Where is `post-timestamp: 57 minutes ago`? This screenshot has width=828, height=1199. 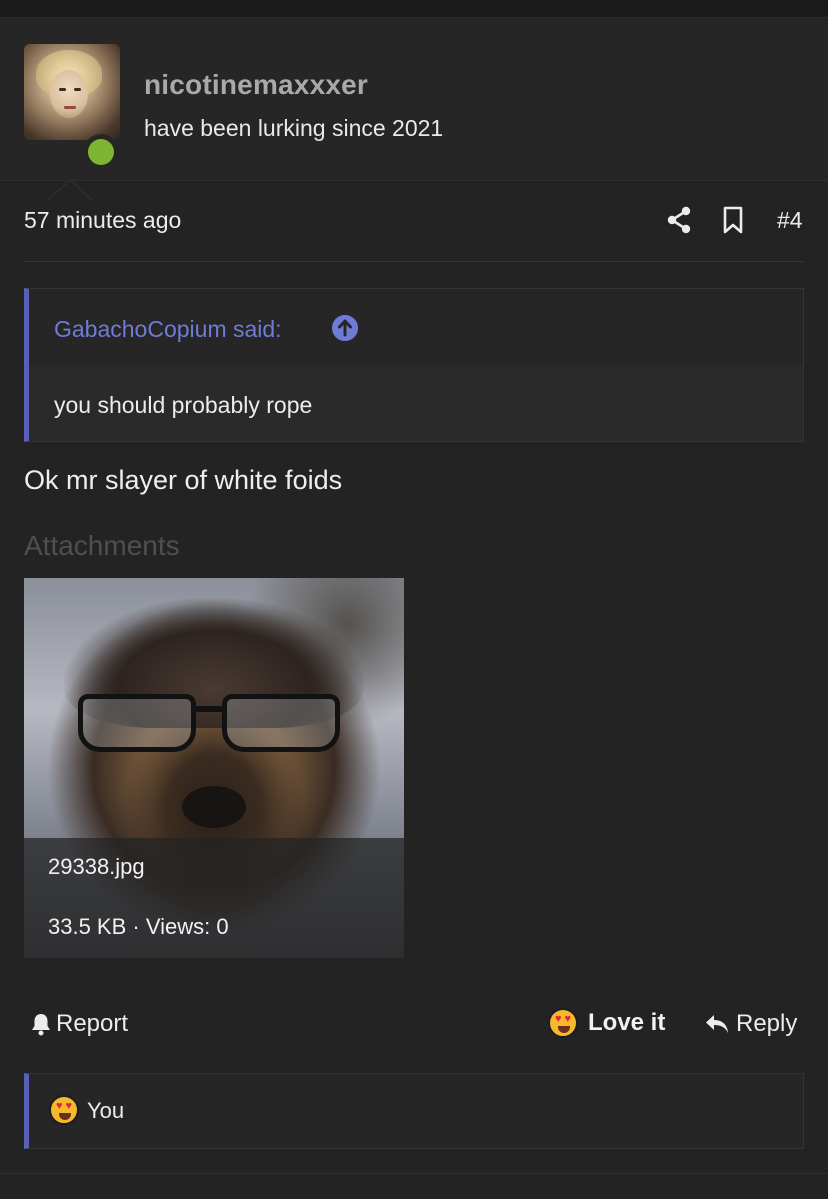 post-timestamp: 57 minutes ago is located at coordinates (102, 220).